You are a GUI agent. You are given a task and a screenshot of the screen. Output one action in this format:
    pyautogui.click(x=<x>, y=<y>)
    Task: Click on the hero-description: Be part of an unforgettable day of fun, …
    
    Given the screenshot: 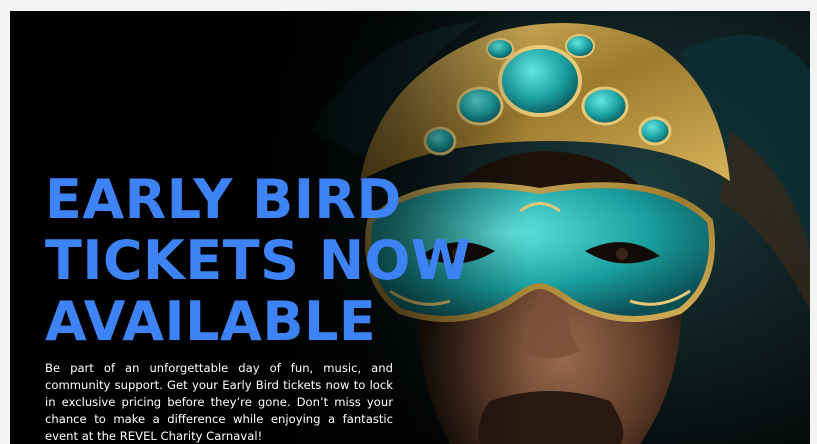 What is the action you would take?
    pyautogui.click(x=219, y=402)
    